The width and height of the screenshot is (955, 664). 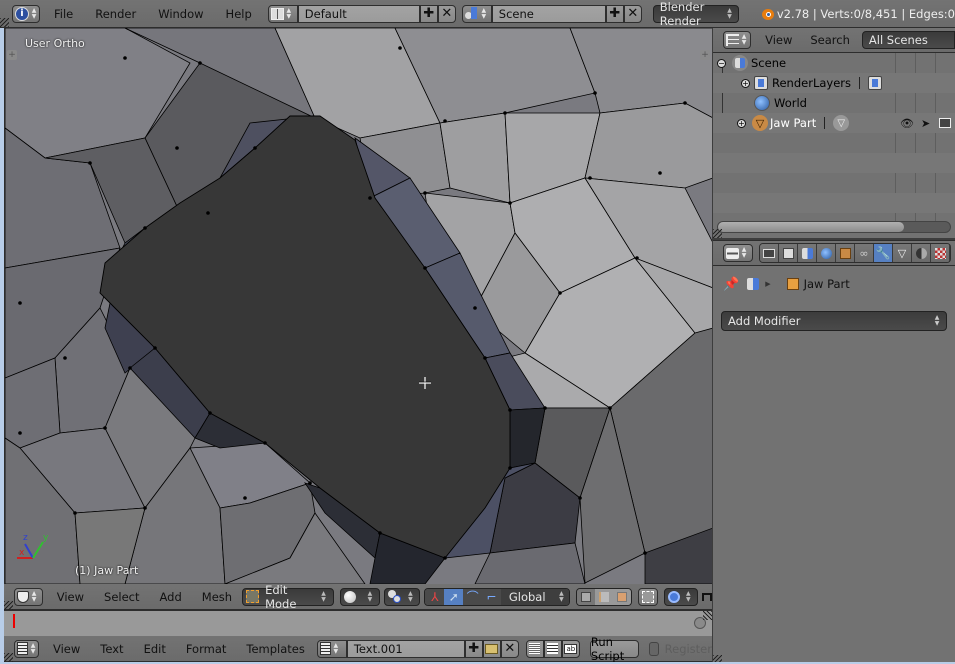 I want to click on orientation-dropdown: Global ▲ ▼, so click(x=535, y=596).